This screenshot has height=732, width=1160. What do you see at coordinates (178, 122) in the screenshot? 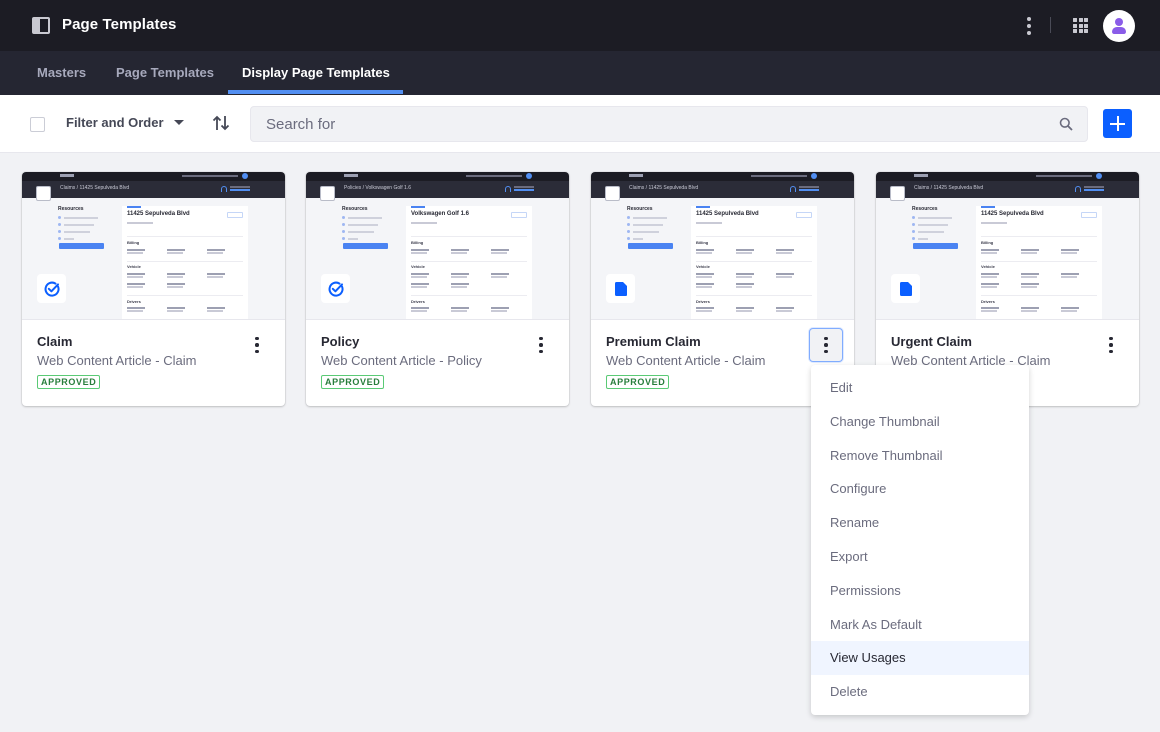
I see `caret-down-icon` at bounding box center [178, 122].